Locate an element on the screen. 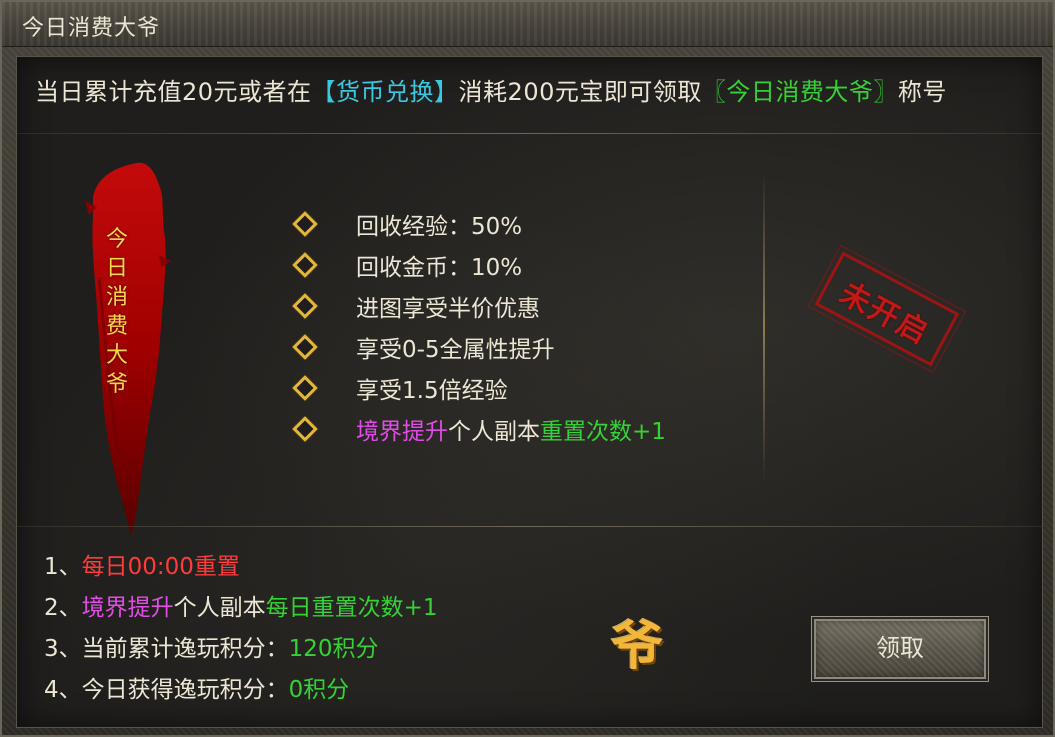 This screenshot has width=1055, height=737. perk-text: 境界提升个人副本重置次数+1 is located at coordinates (511, 429).